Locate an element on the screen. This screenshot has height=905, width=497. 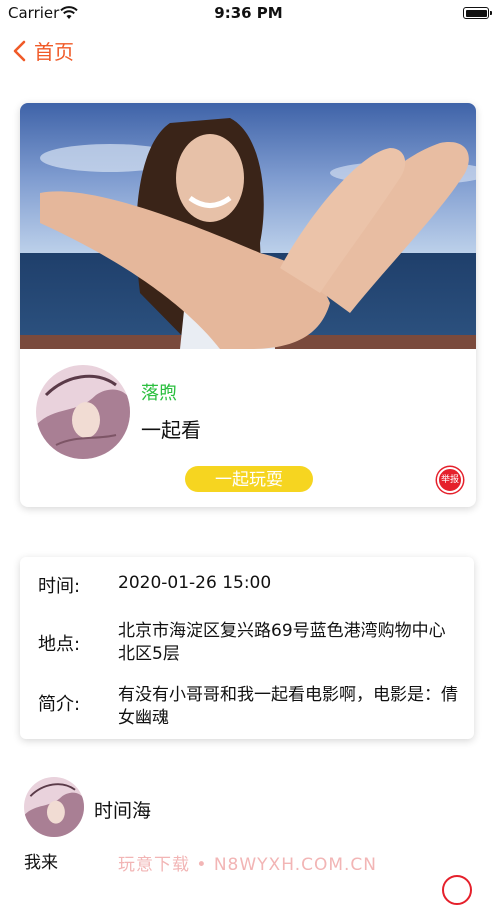
status-bar: Carrier 9:36 PM is located at coordinates (248, 13).